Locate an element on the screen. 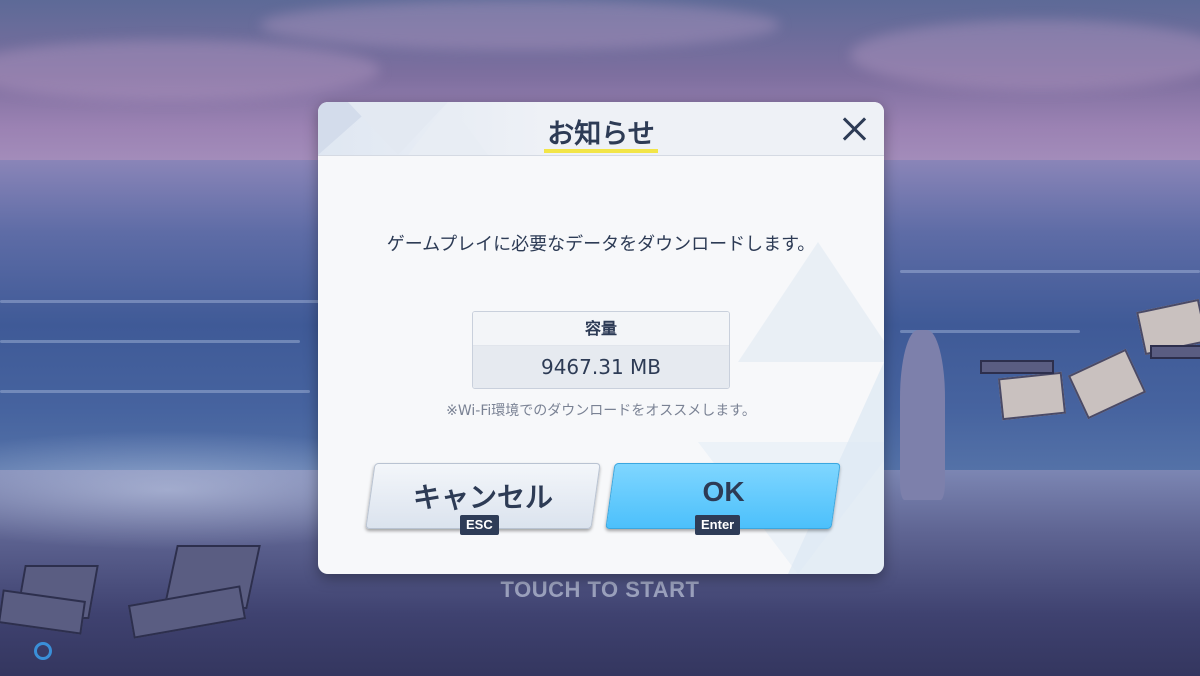 The width and height of the screenshot is (1200, 676). enter-key-hint: Enter is located at coordinates (718, 525).